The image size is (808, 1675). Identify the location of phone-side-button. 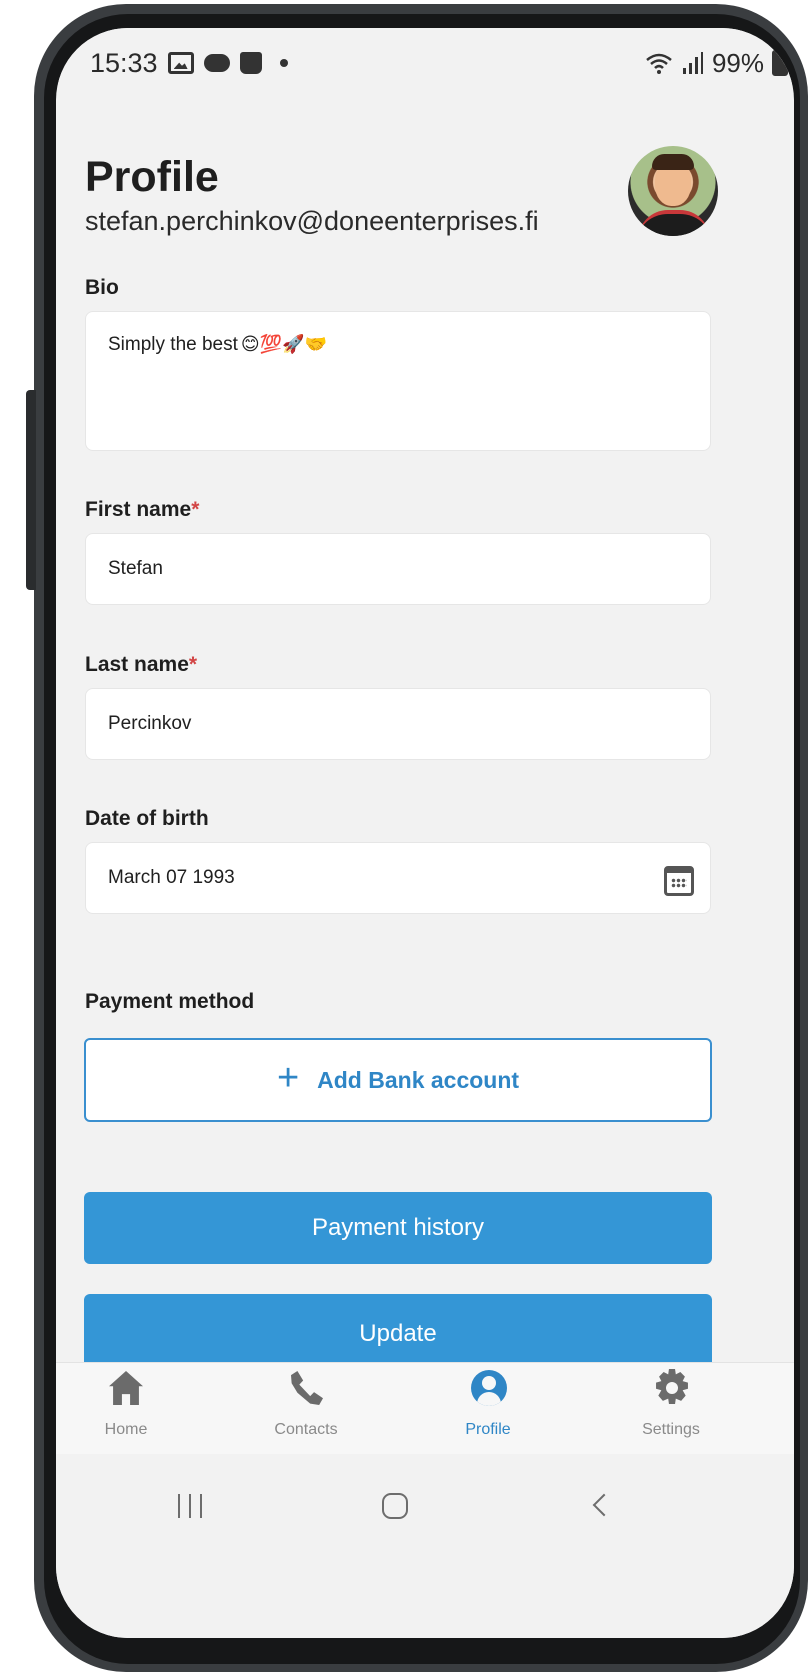
(31, 490).